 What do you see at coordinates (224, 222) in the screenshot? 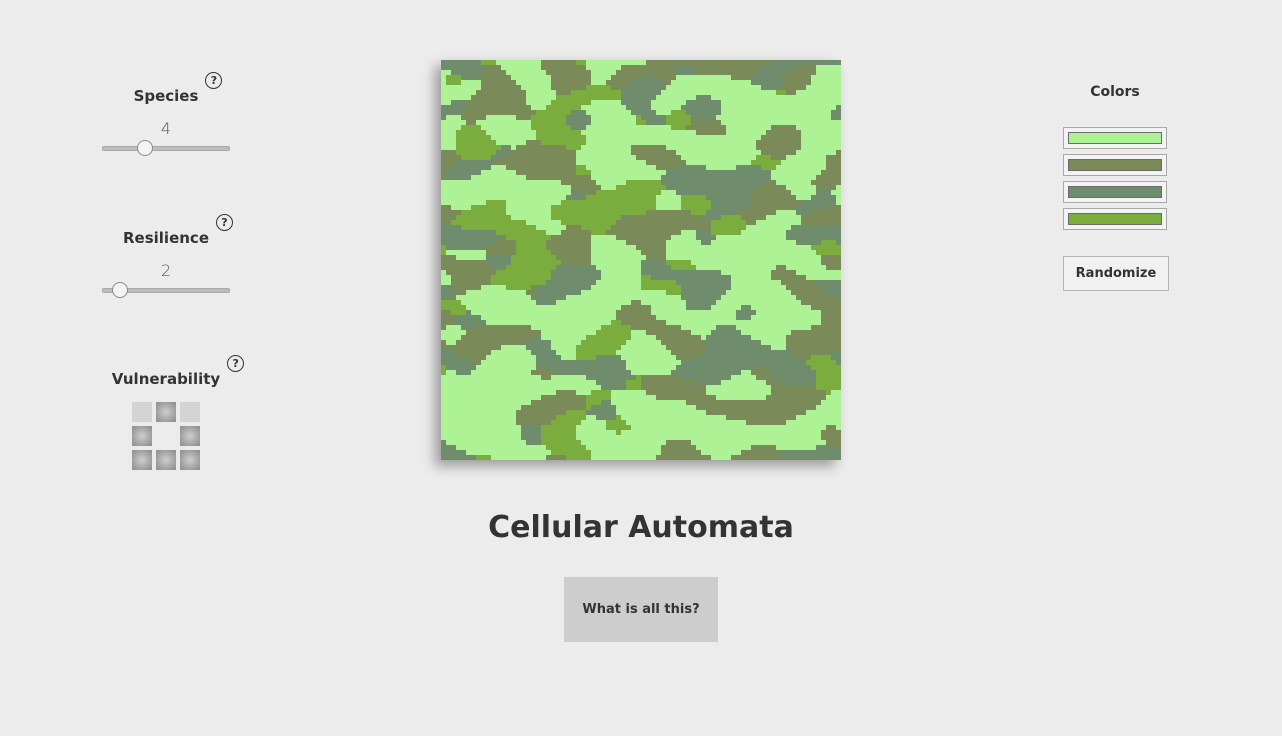
I see `resilience-help-icon: ?` at bounding box center [224, 222].